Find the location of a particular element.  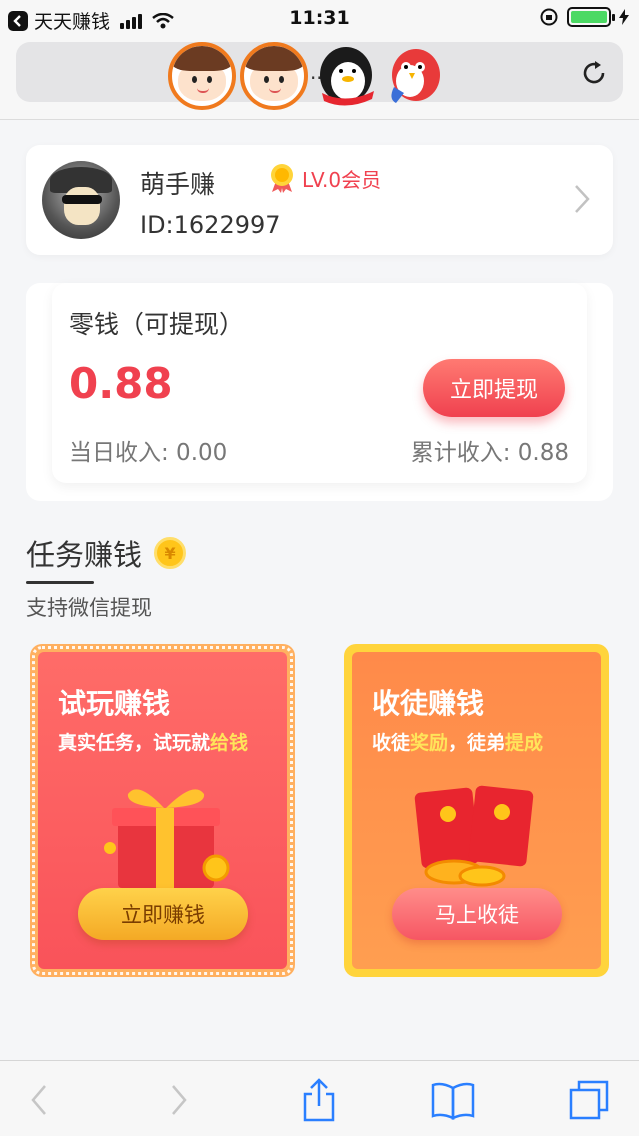

bird-sticker is located at coordinates (415, 76).